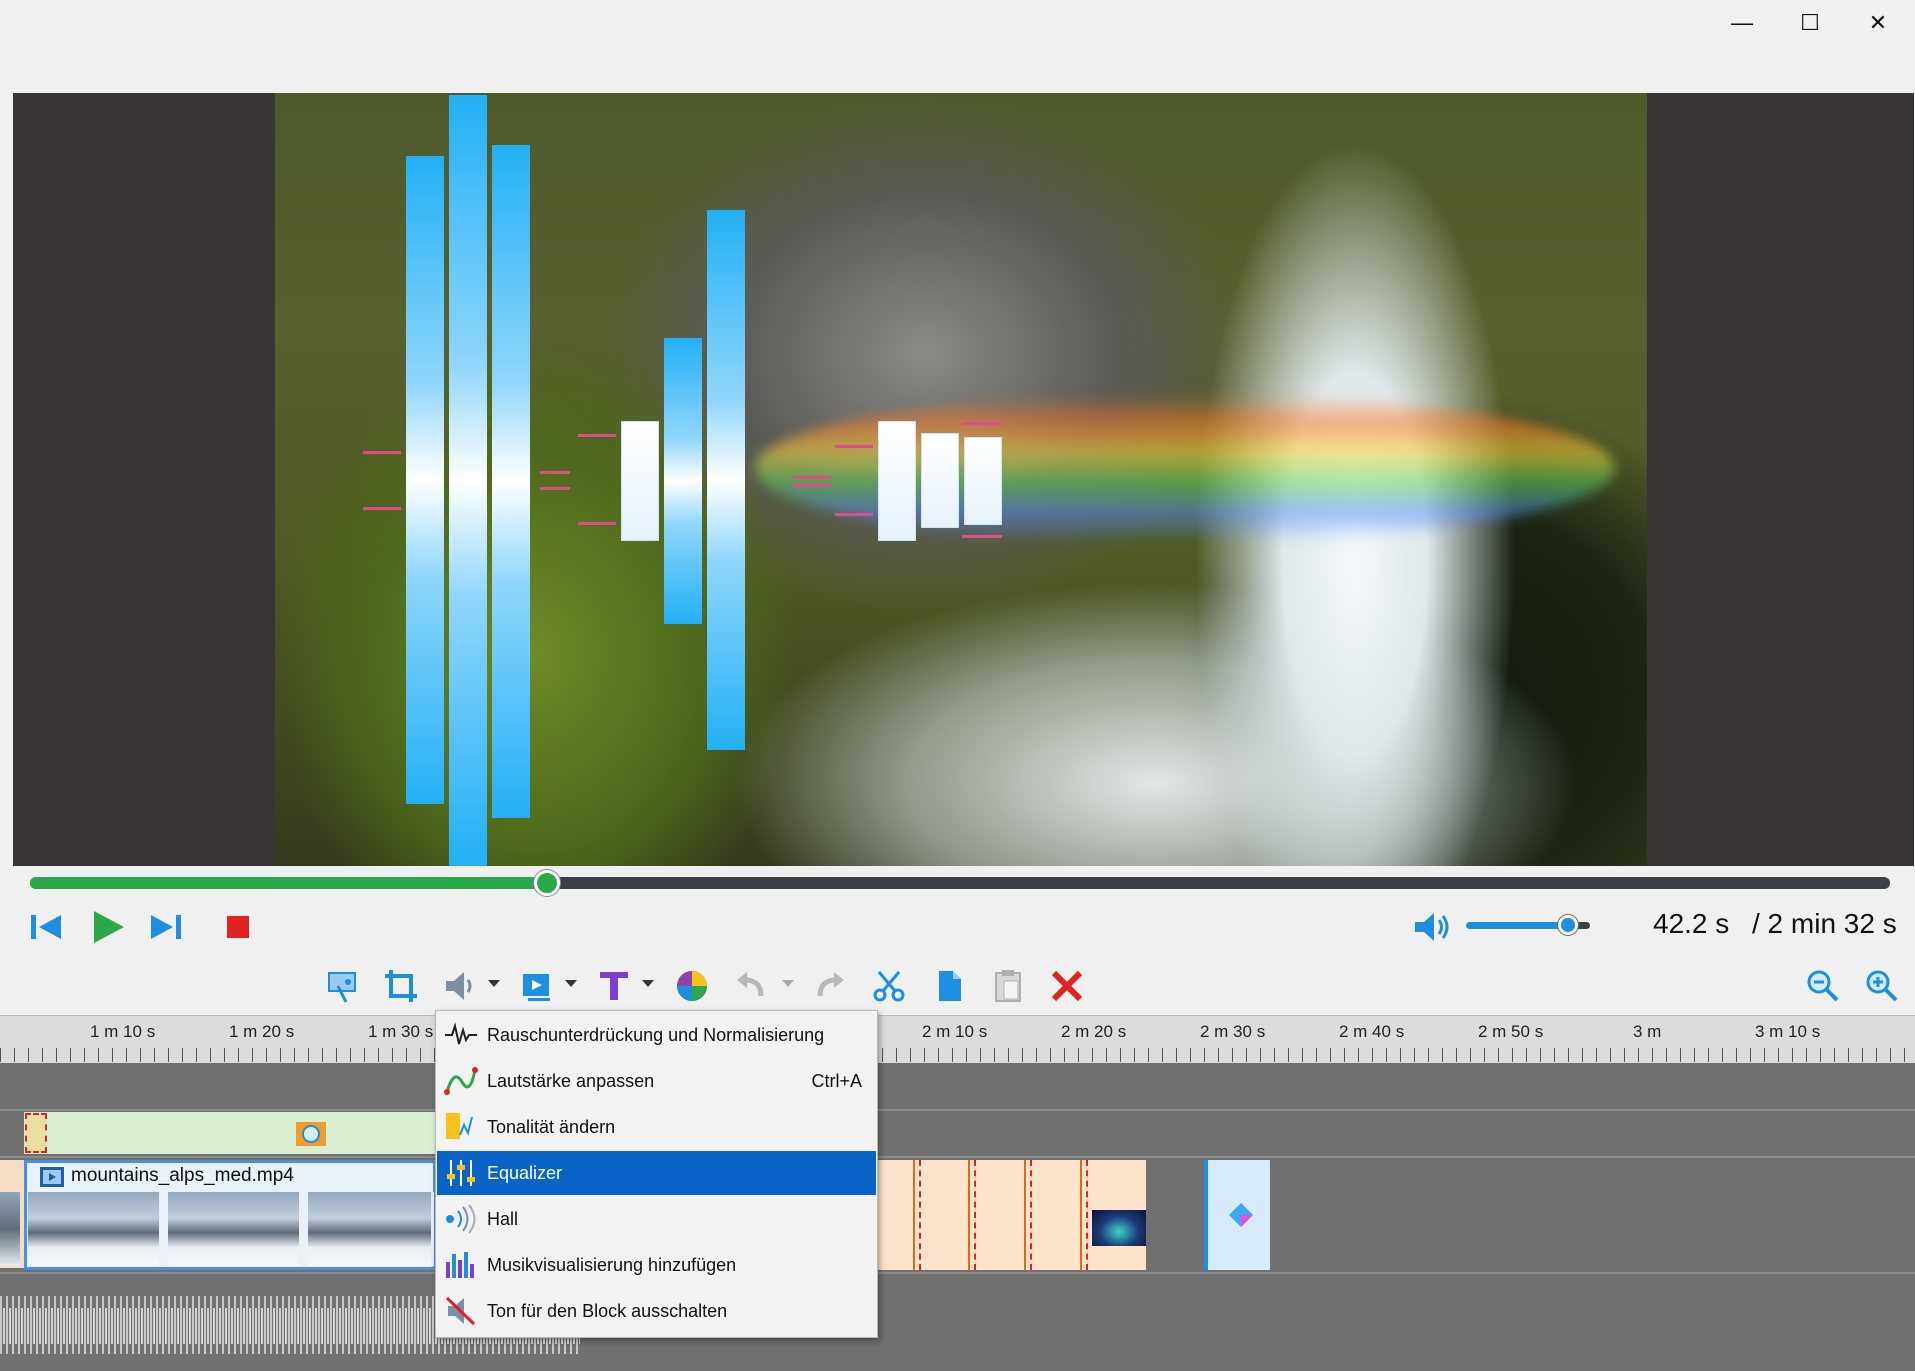  I want to click on stop-icon, so click(238, 927).